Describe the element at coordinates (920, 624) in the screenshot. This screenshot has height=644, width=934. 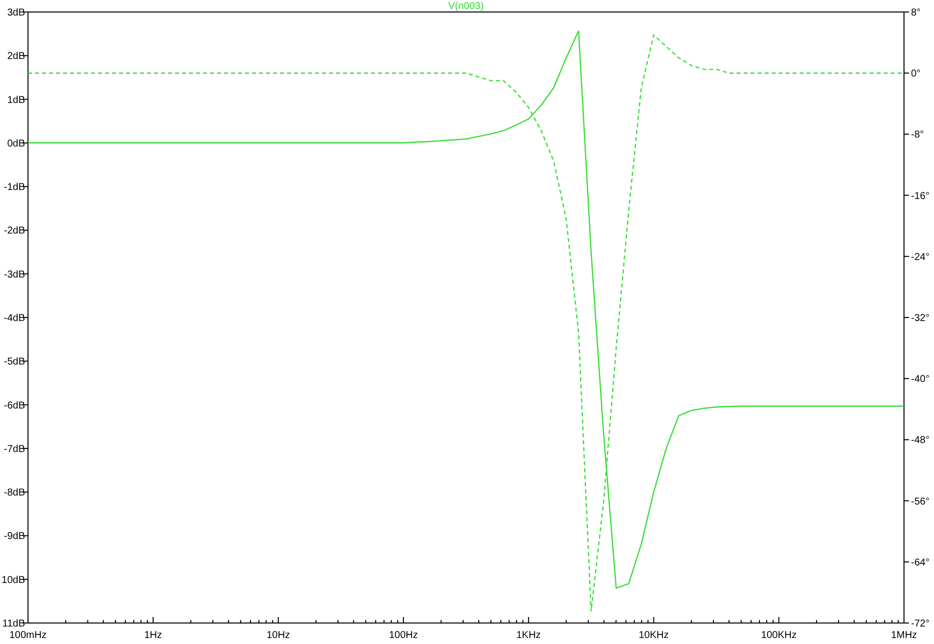
I see `tick-label: -72°` at that location.